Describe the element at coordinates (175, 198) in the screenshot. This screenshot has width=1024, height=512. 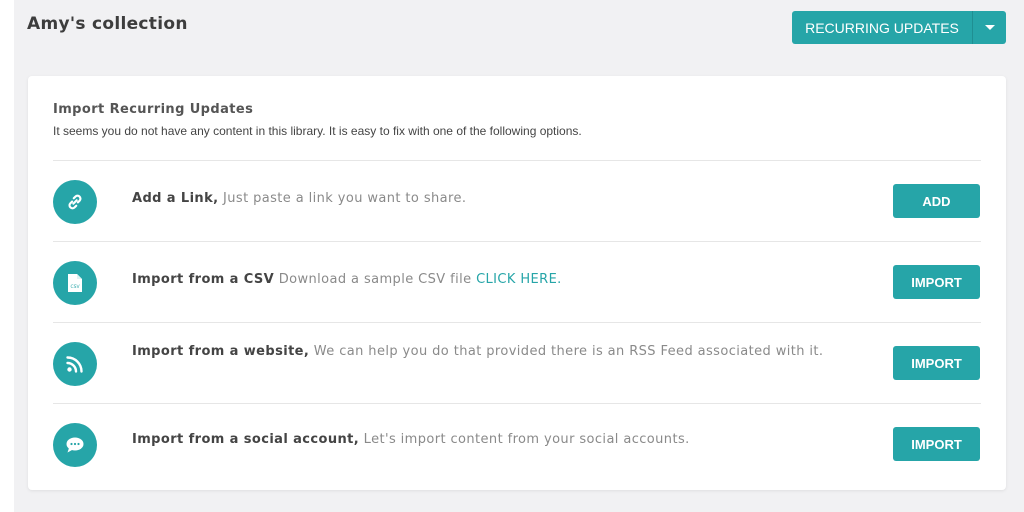
I see `option-title: Add a Link,` at that location.